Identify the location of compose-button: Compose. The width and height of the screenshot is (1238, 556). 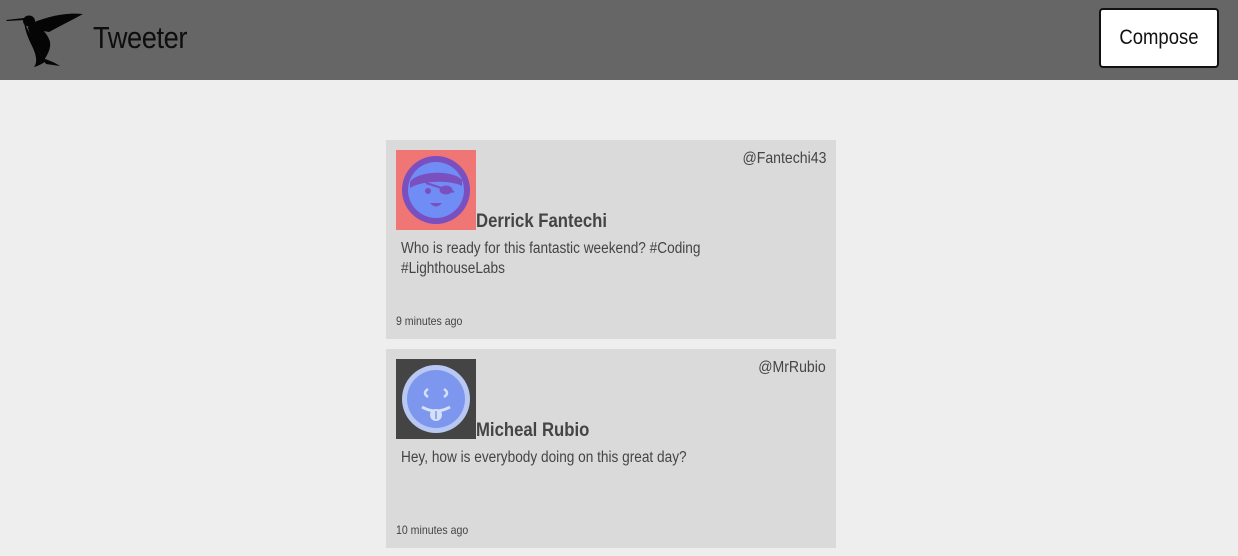
(1159, 38).